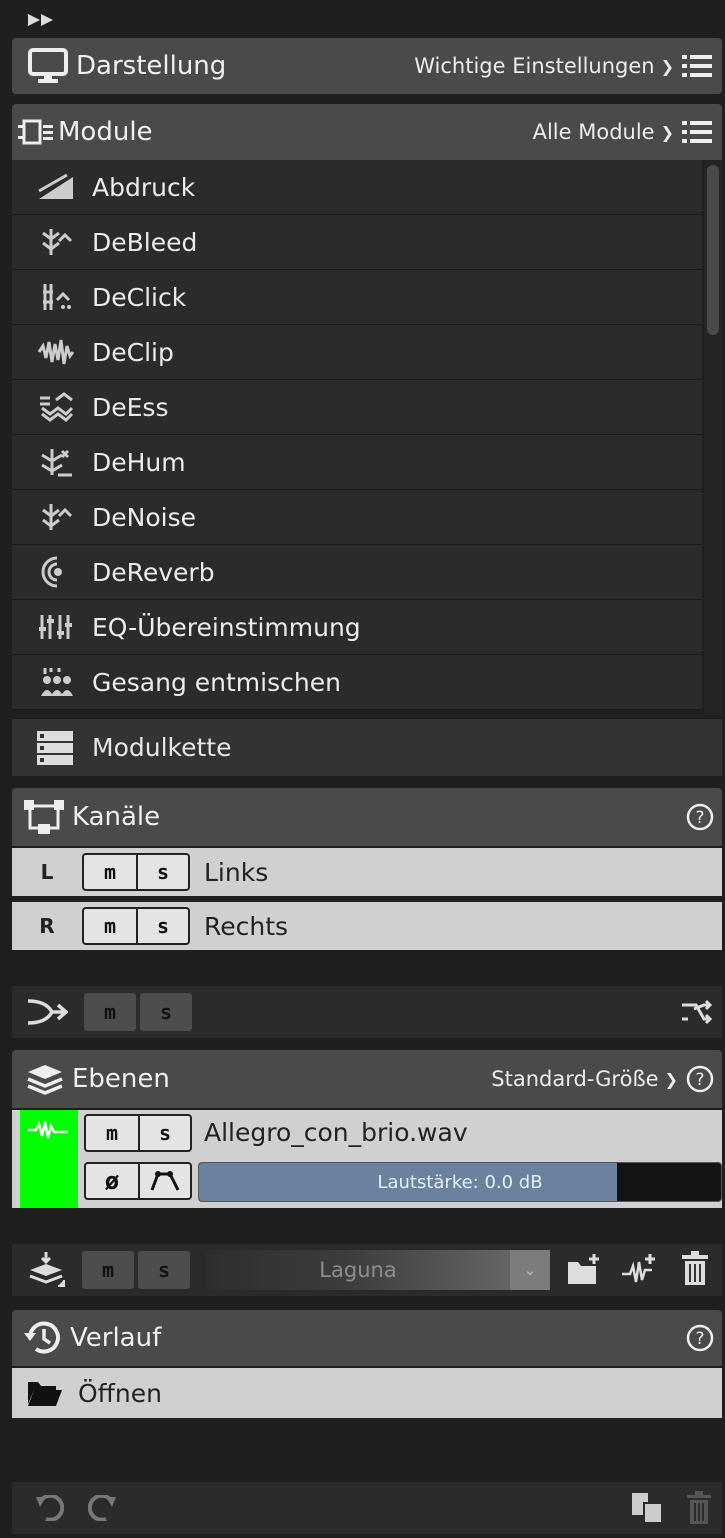 This screenshot has width=725, height=1538. I want to click on channel-name: Rechts, so click(246, 926).